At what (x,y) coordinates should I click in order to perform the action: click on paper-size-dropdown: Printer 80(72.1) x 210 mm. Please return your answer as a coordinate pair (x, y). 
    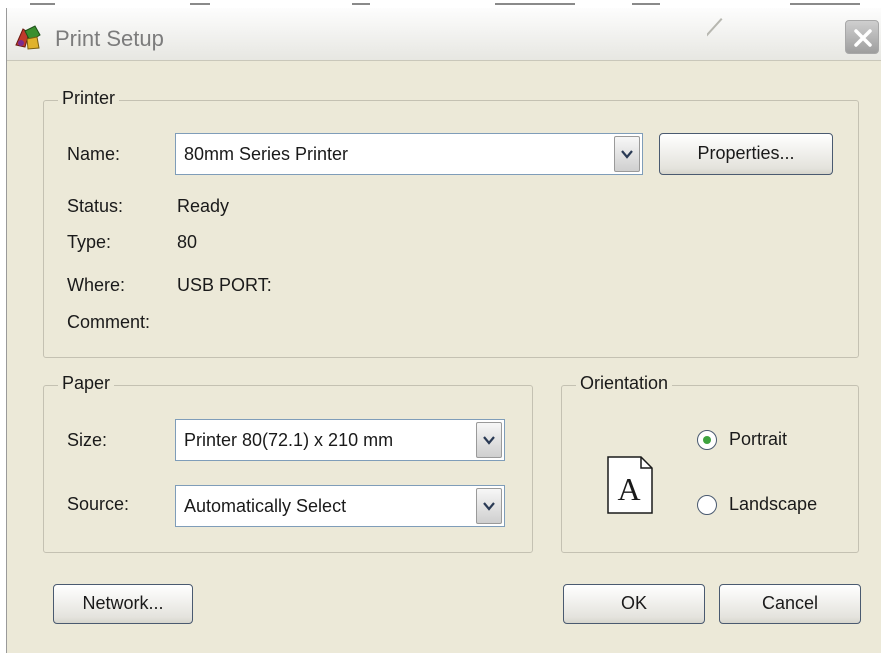
    Looking at the image, I should click on (340, 440).